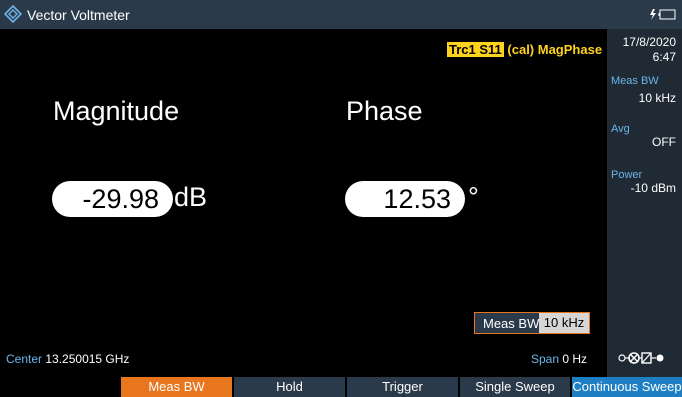 The width and height of the screenshot is (682, 397). I want to click on magnitude-value: -29.98, so click(112, 199).